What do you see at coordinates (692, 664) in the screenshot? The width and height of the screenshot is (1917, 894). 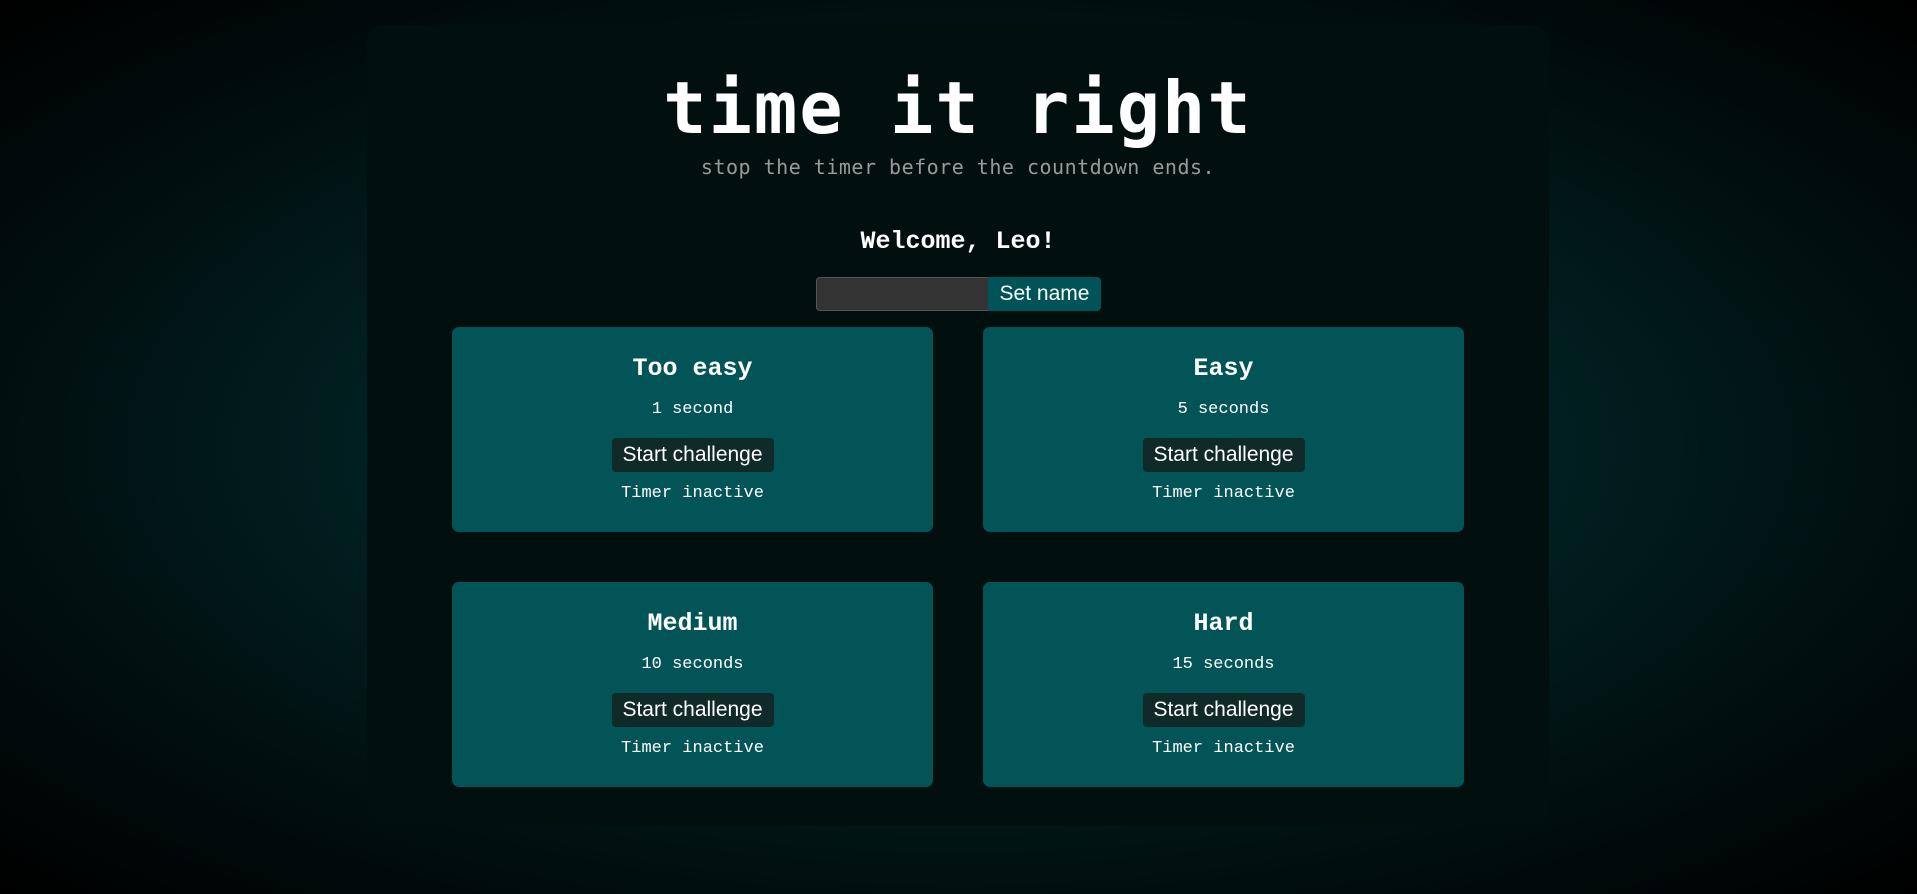 I see `challenge-duration: 10 seconds` at bounding box center [692, 664].